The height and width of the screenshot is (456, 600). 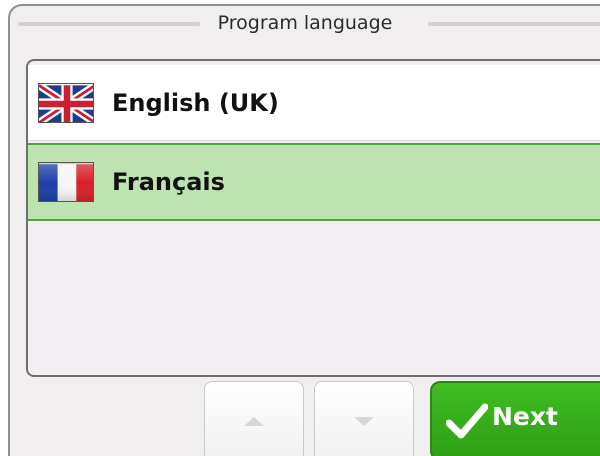 I want to click on next-button-label: Next, so click(x=525, y=416).